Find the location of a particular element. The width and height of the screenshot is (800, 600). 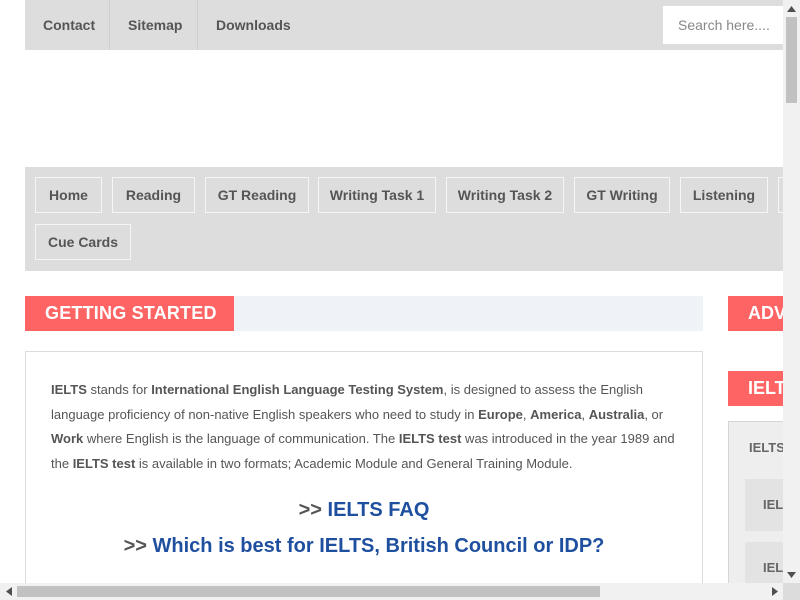

sidebar-adv-title: ADV is located at coordinates (755, 313).